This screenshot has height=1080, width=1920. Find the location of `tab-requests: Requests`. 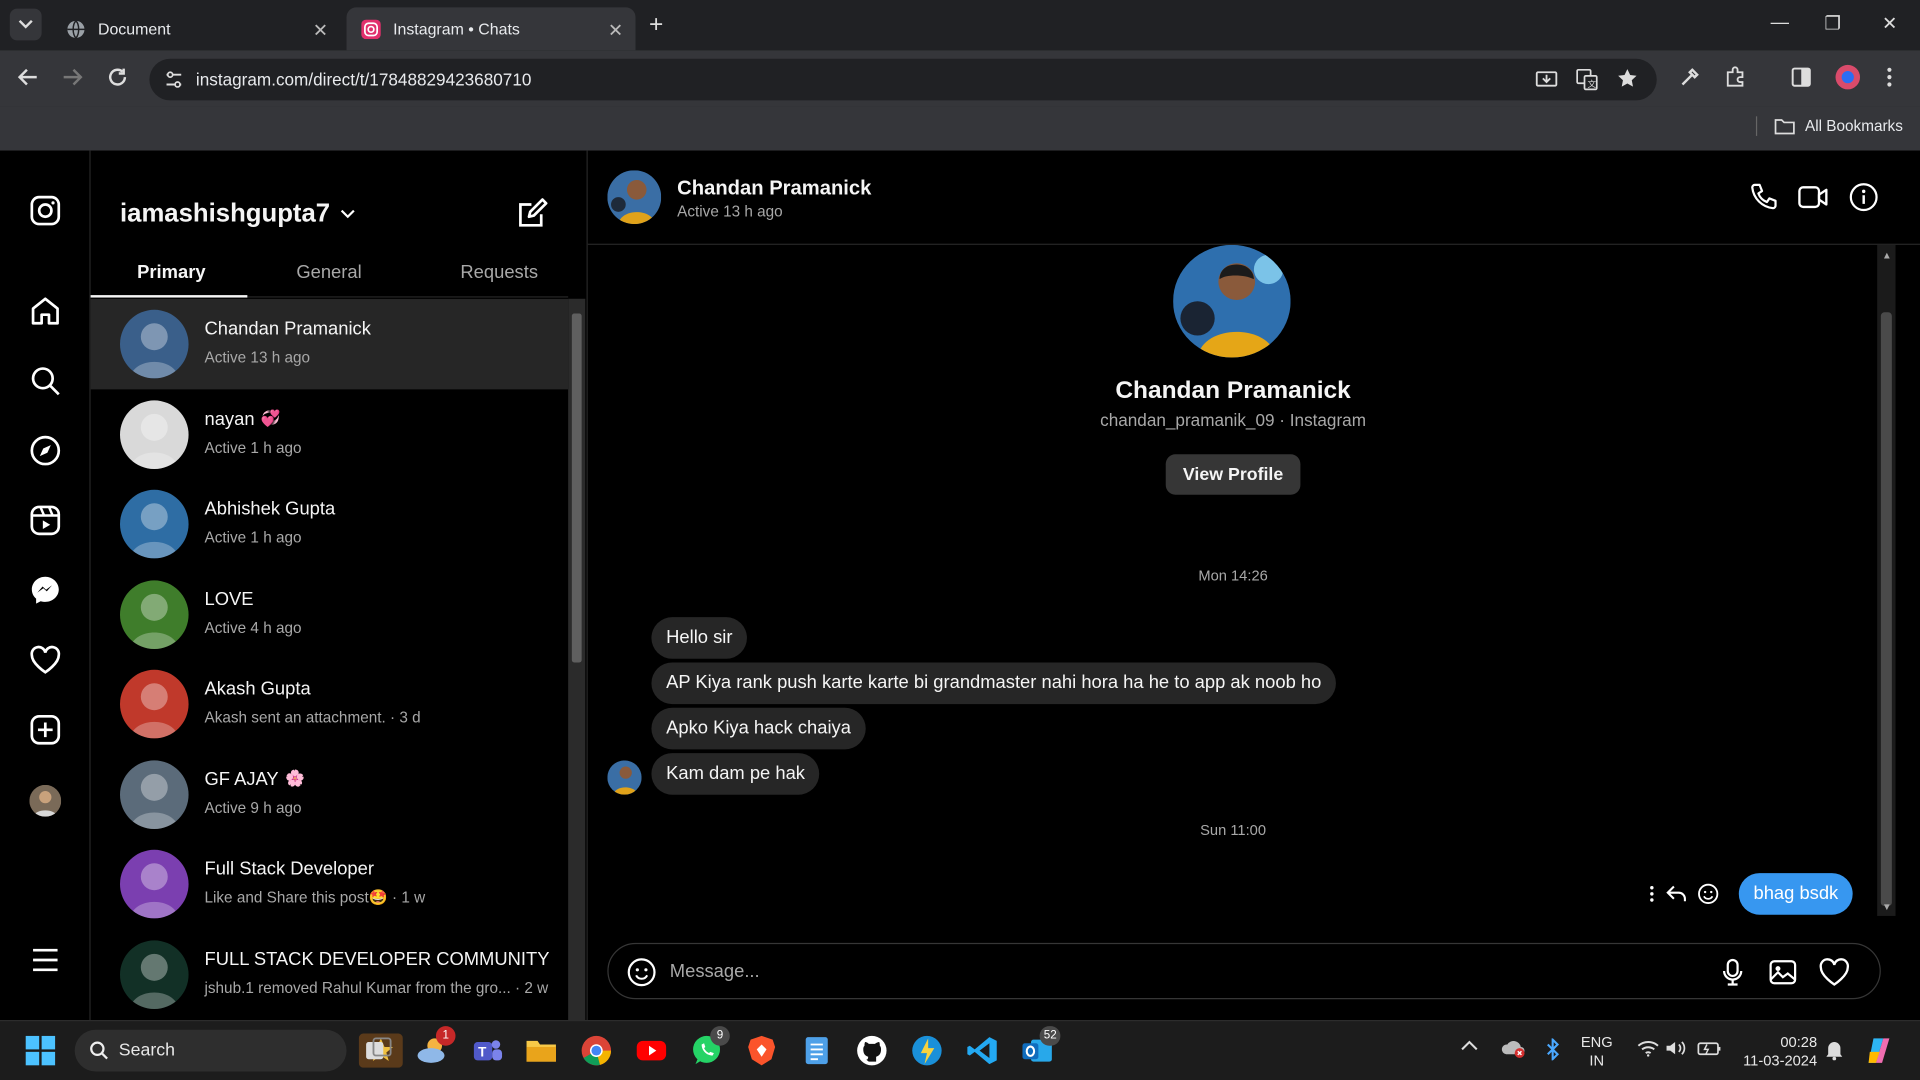

tab-requests: Requests is located at coordinates (499, 272).